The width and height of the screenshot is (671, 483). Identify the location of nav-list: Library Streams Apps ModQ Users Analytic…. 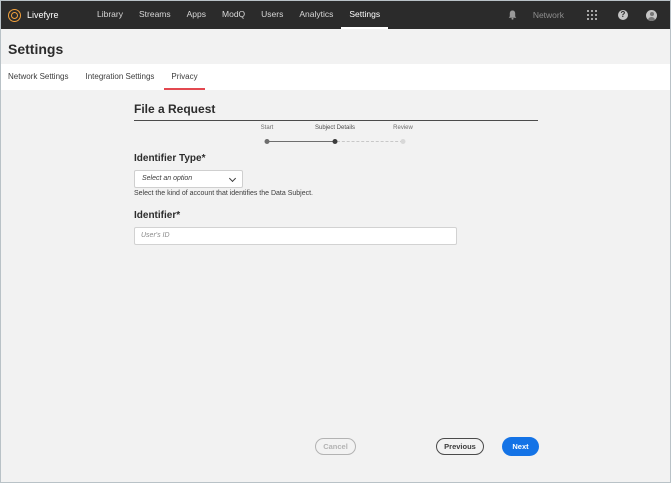
(237, 15).